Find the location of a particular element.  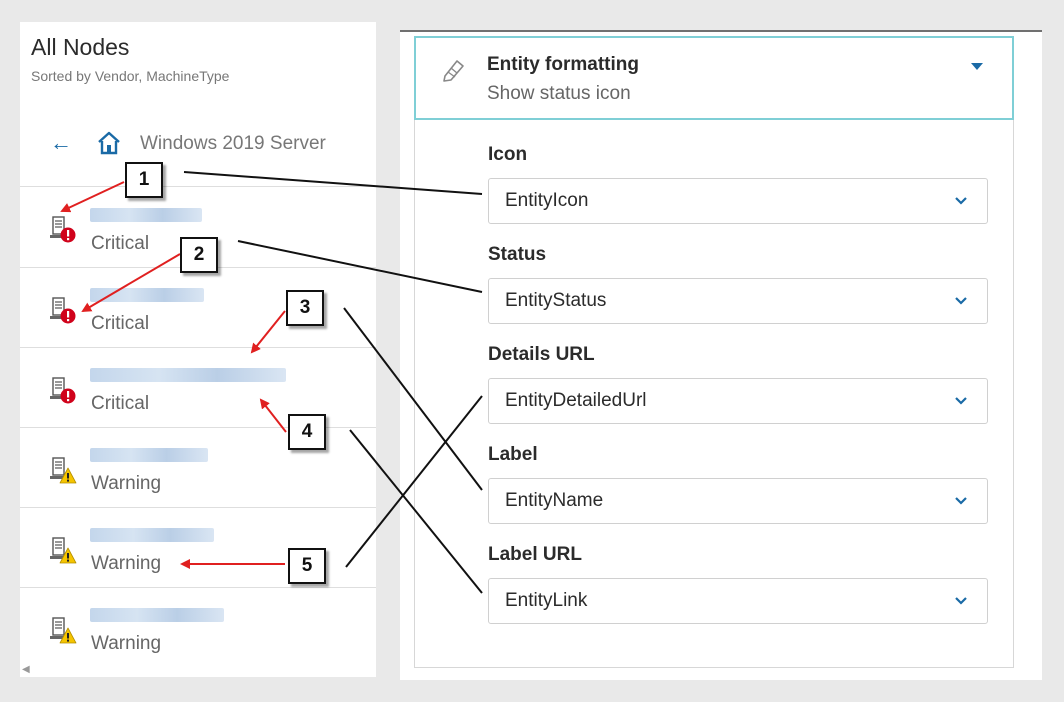

select-value: EntityDetailedUrl is located at coordinates (576, 400).